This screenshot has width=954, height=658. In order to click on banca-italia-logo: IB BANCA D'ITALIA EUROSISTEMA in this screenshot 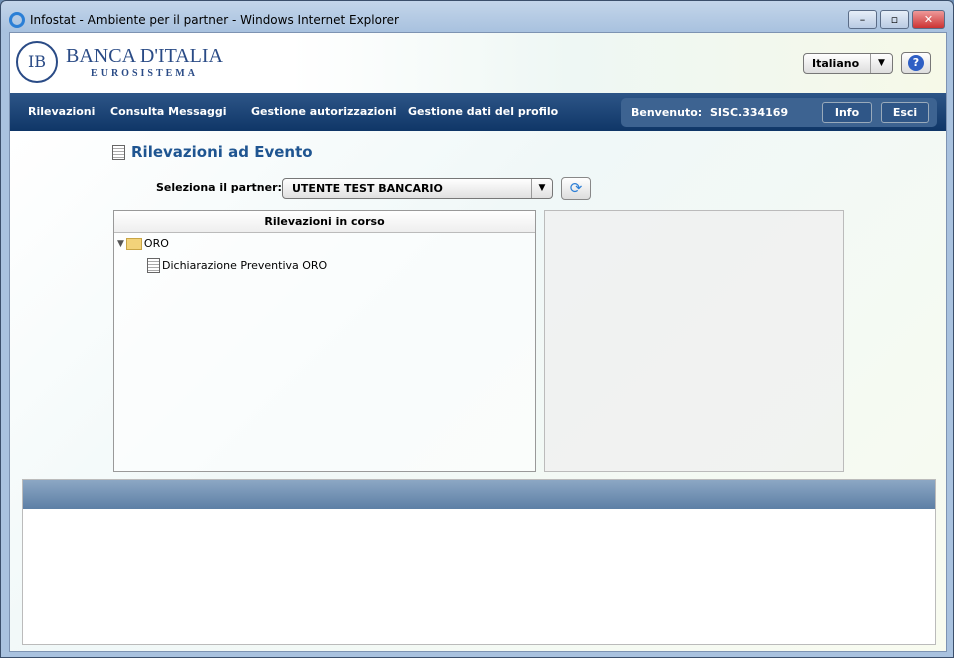, I will do `click(119, 62)`.